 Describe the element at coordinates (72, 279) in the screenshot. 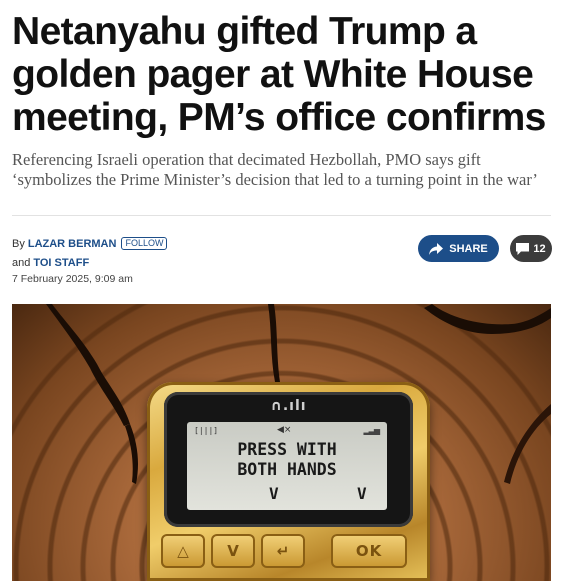

I see `publish-date: 7 February 2025, 9:09 am` at that location.